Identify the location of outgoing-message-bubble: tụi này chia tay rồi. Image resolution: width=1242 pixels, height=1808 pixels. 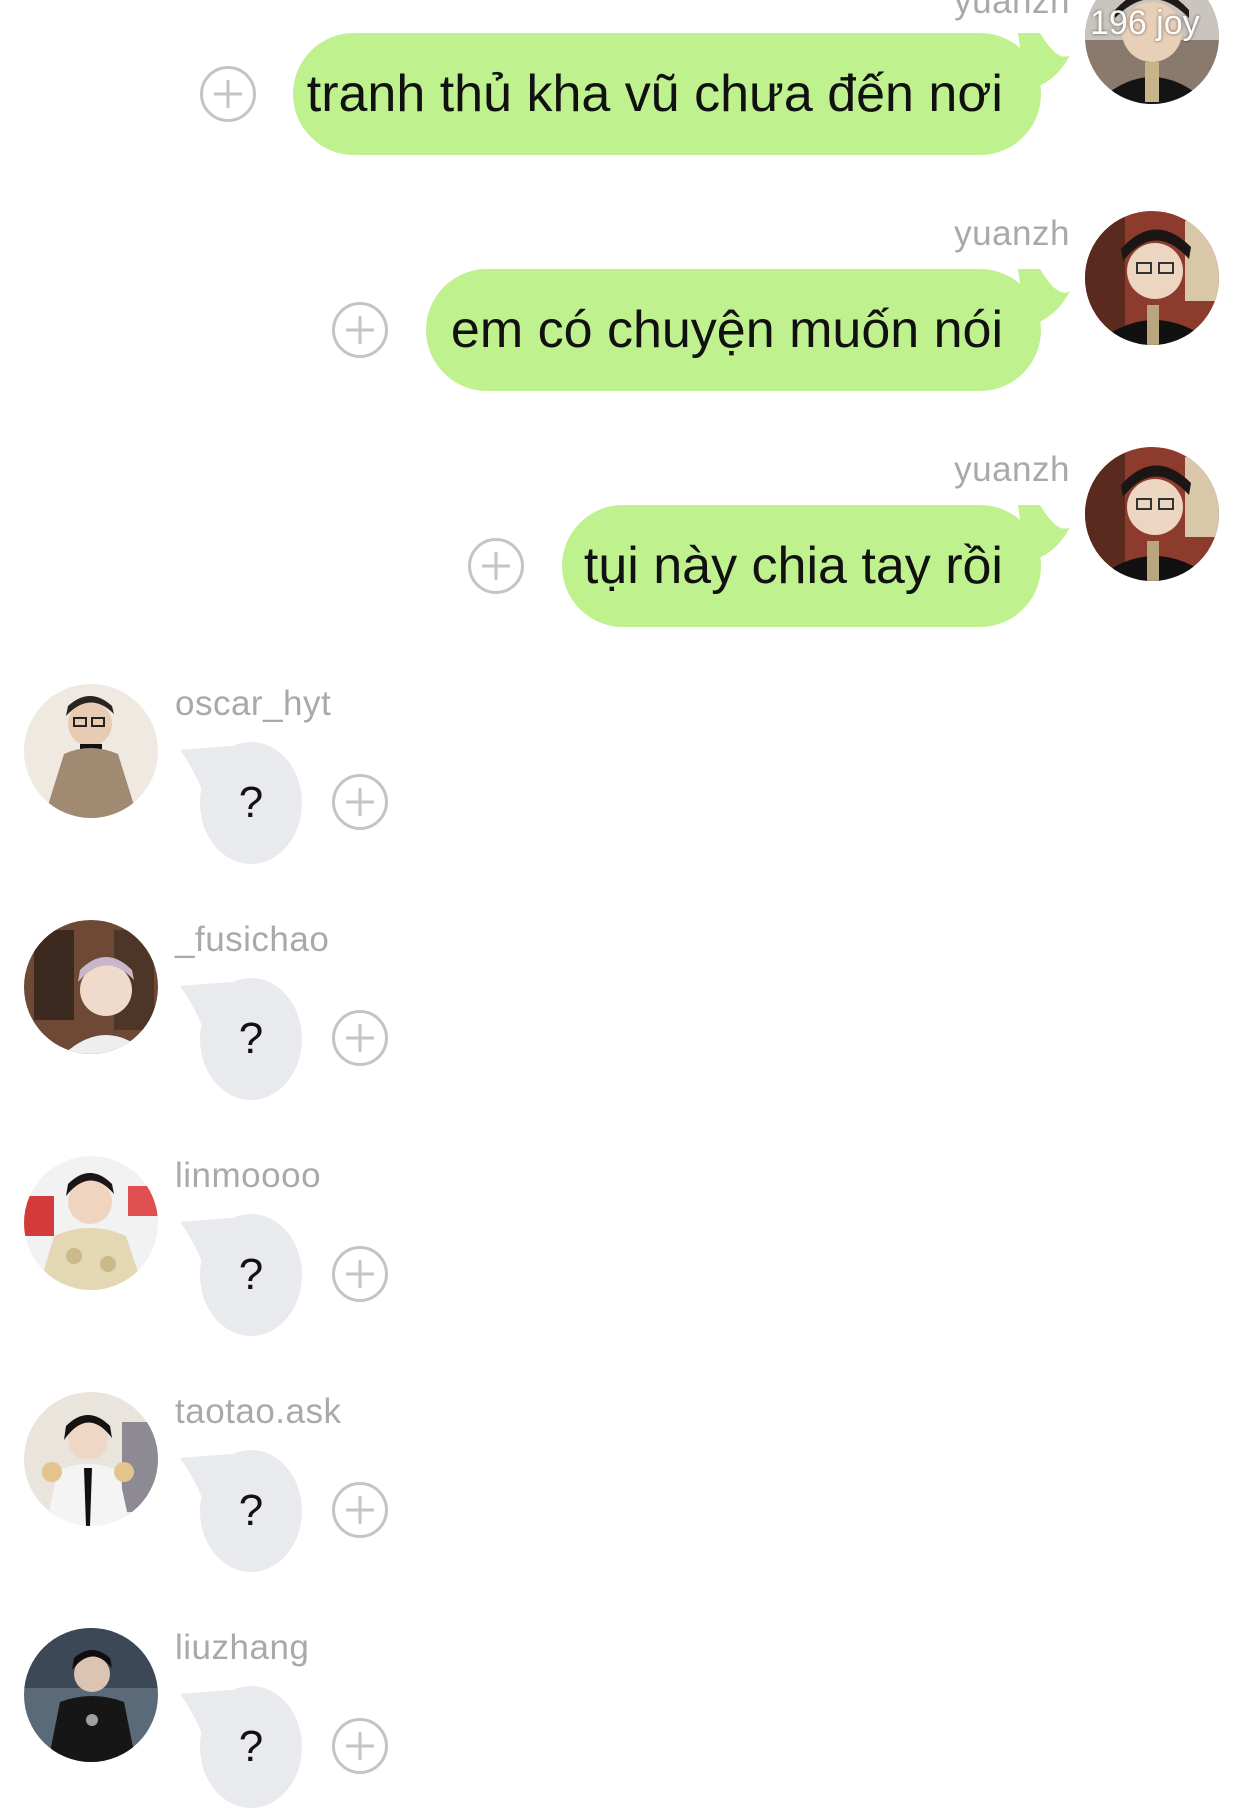
(801, 566).